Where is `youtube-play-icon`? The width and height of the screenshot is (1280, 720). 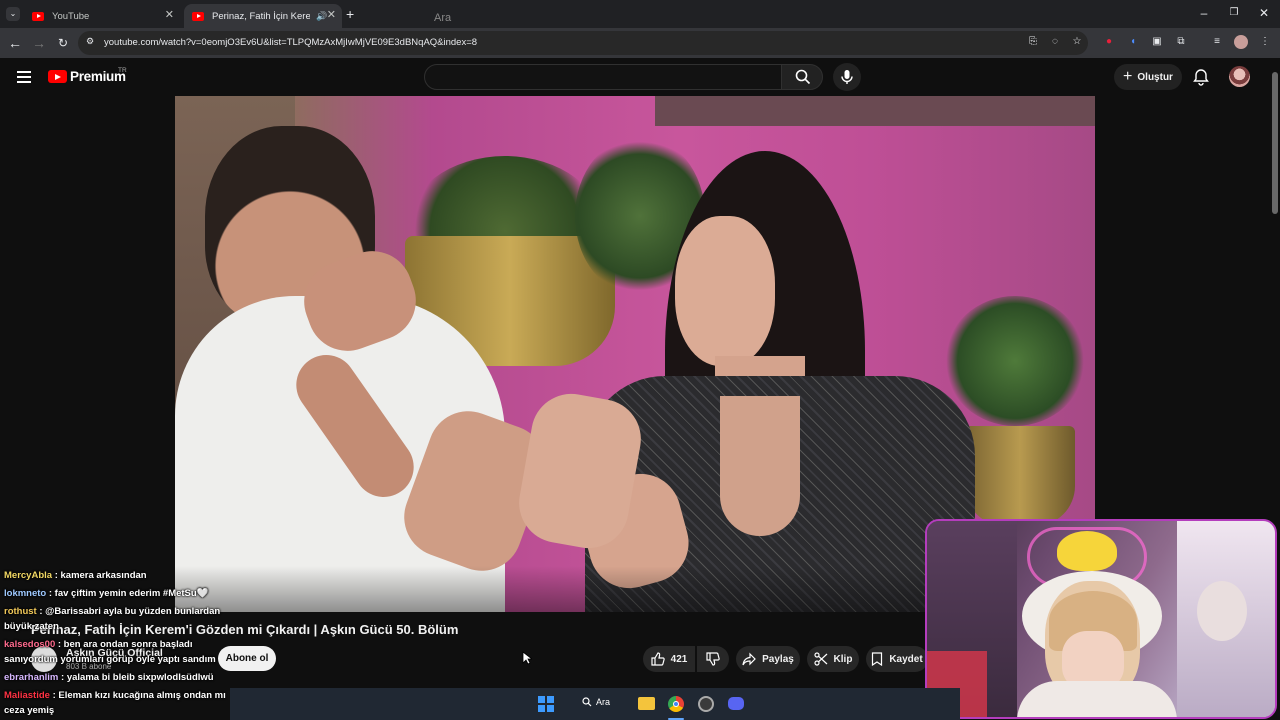
youtube-play-icon is located at coordinates (57, 76).